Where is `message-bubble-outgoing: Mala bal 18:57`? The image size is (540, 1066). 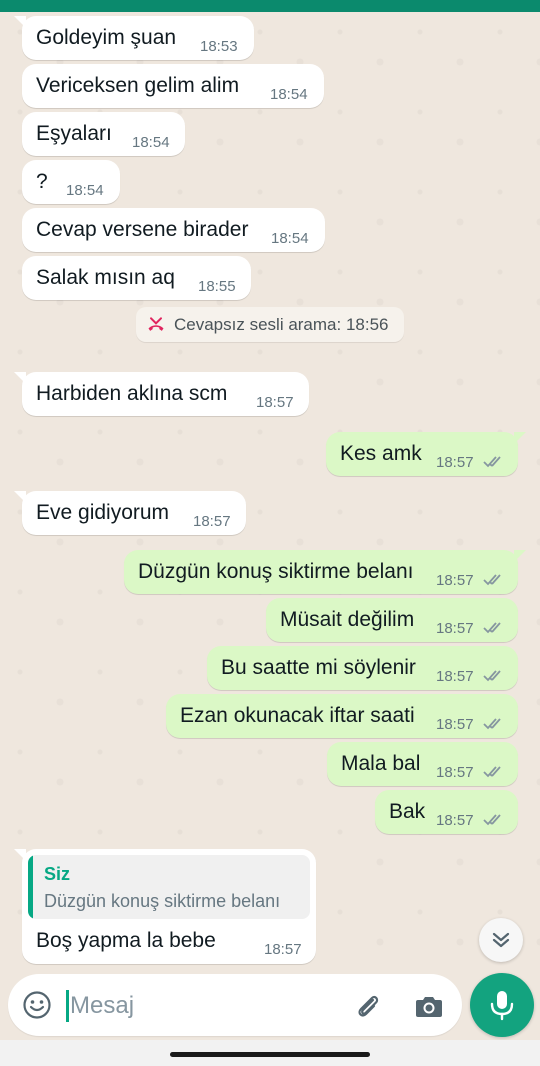
message-bubble-outgoing: Mala bal 18:57 is located at coordinates (422, 764).